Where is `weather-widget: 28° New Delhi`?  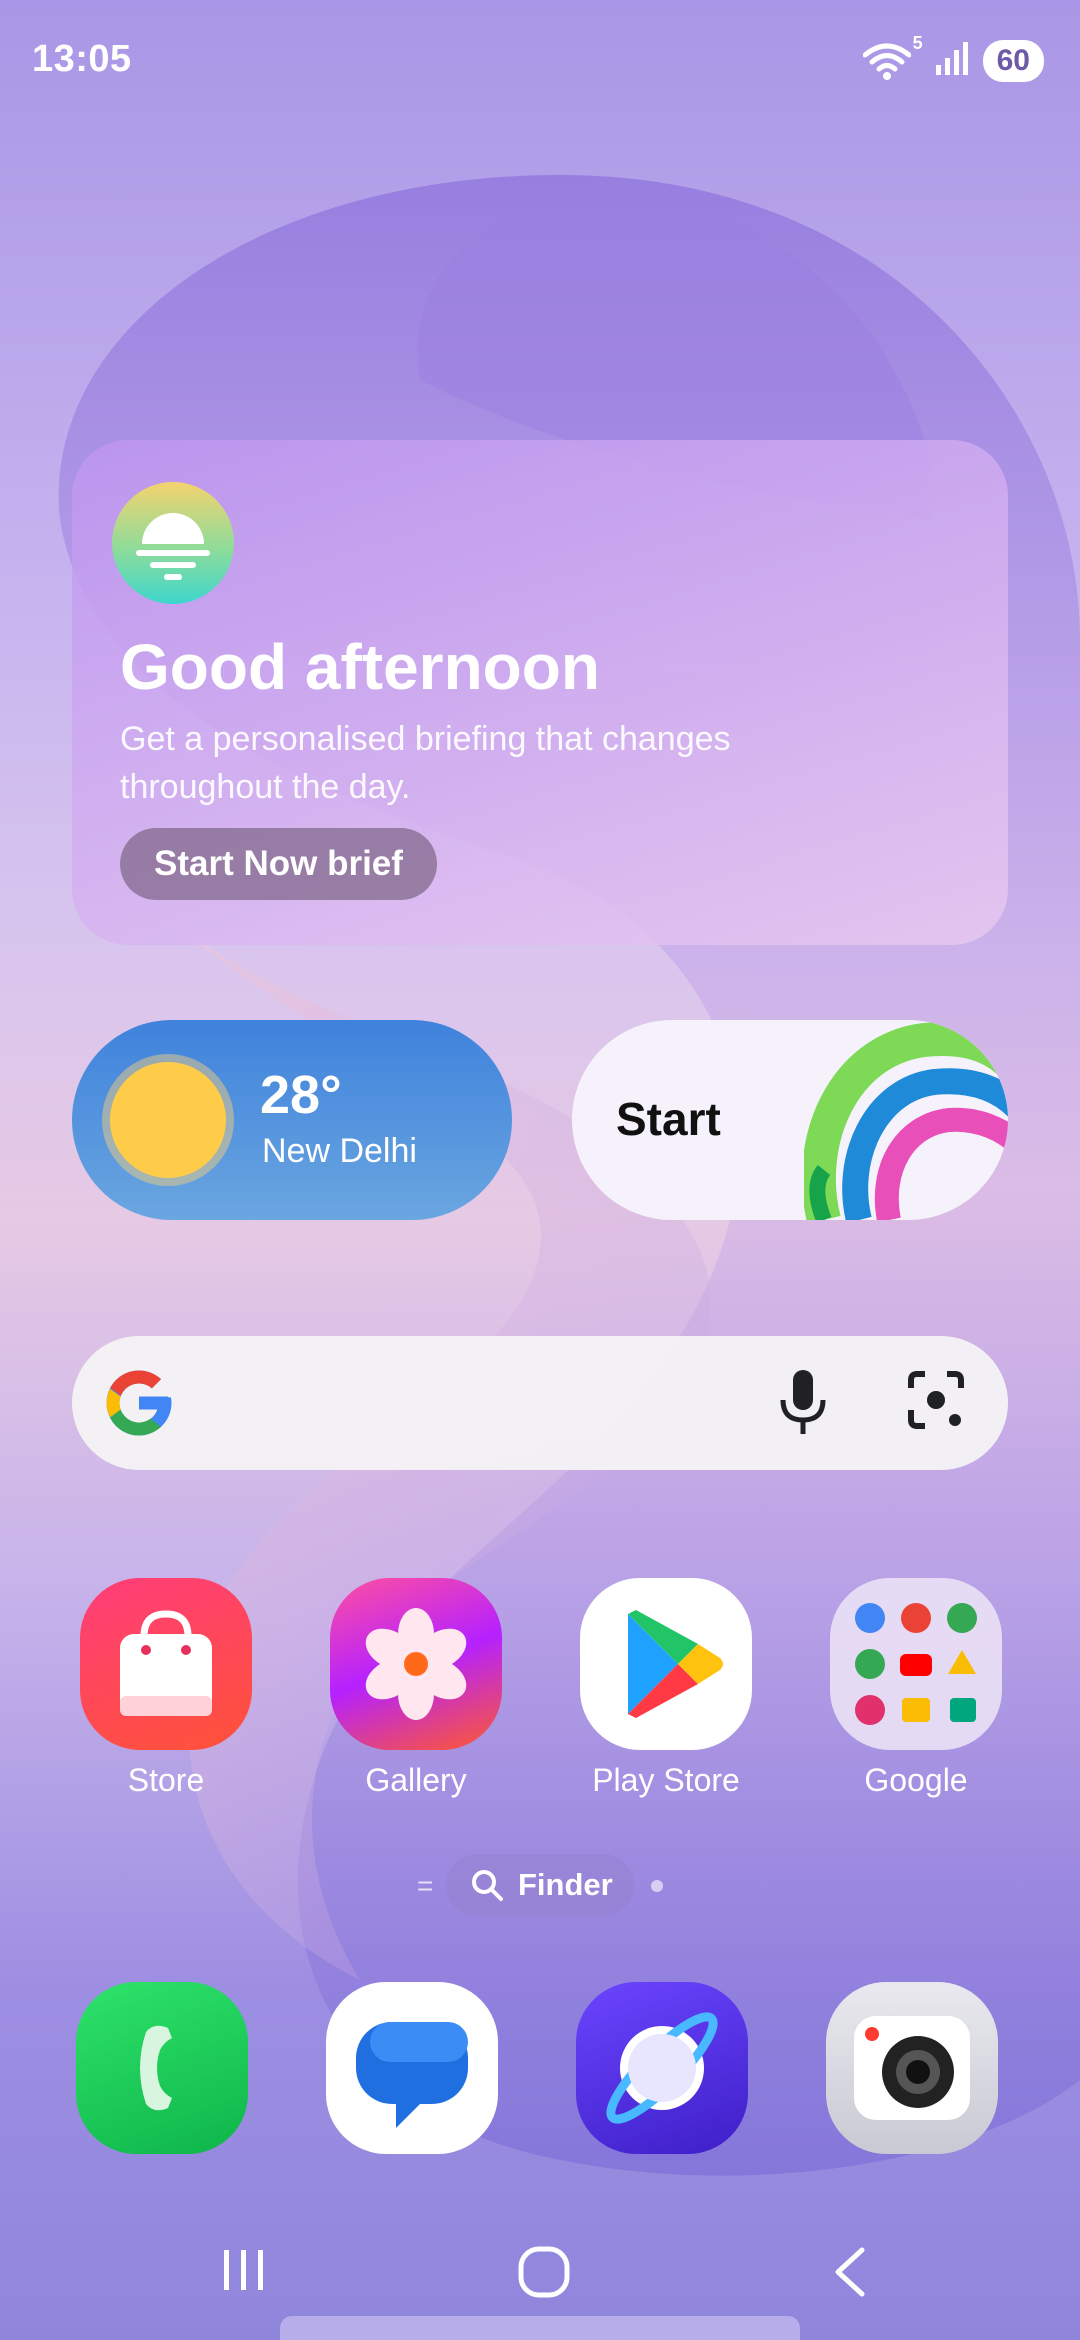
weather-widget: 28° New Delhi is located at coordinates (292, 1120).